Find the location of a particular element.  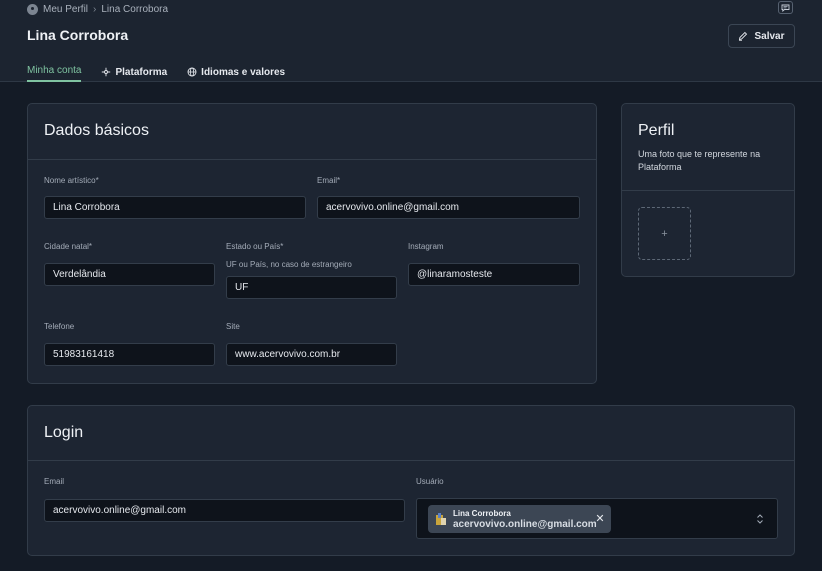

email-label: Email* is located at coordinates (329, 180).